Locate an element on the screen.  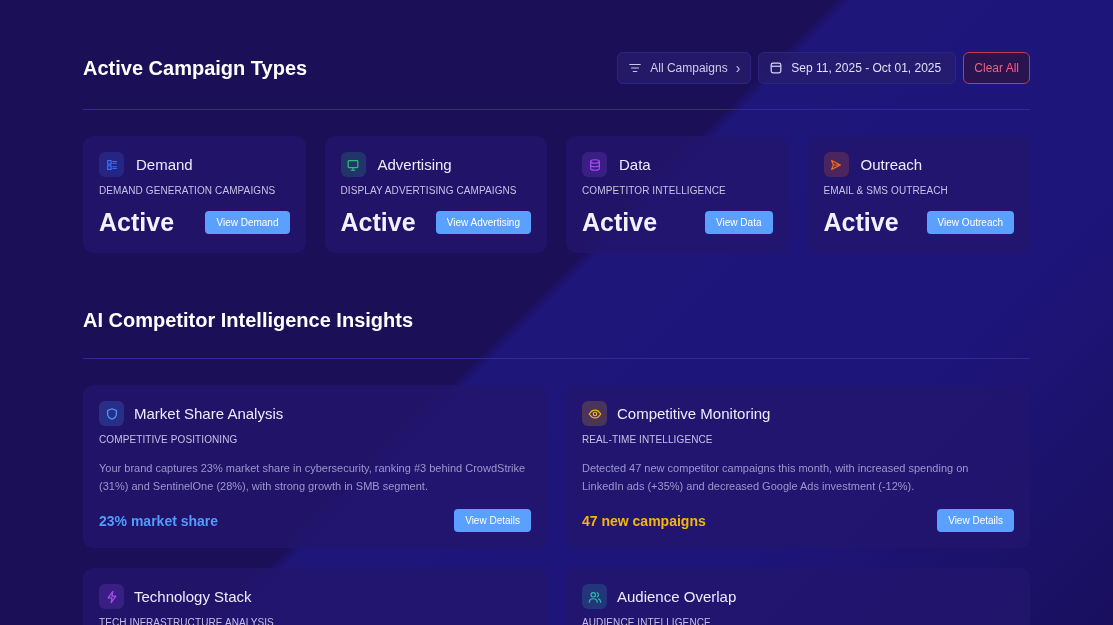
view-button: View Outreach is located at coordinates (970, 222).